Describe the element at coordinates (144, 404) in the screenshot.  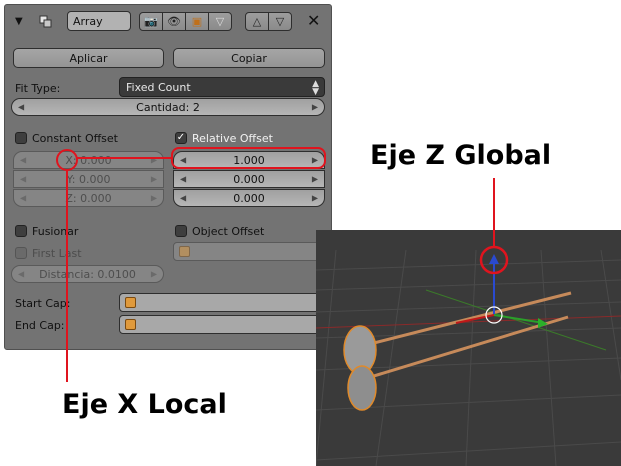
I see `local-x-axis-callout: Eje X Local` at that location.